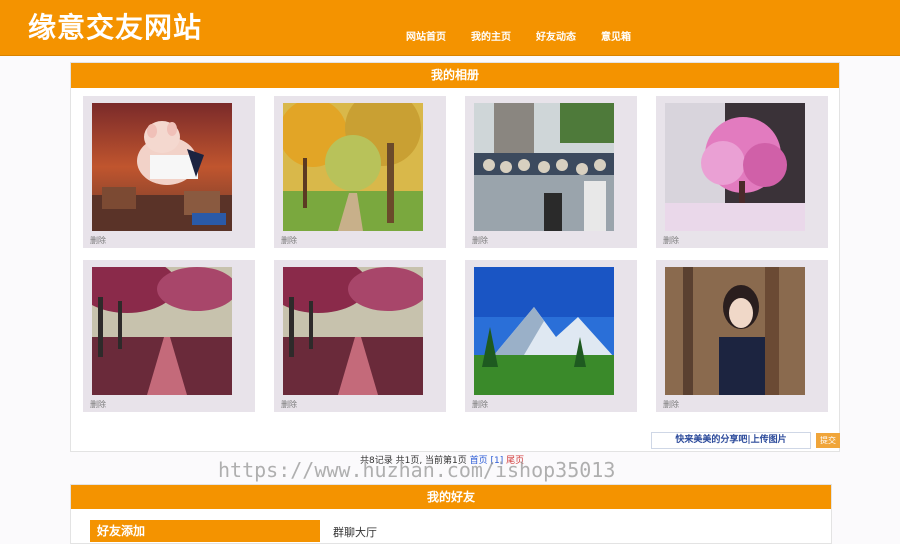 The image size is (900, 544). I want to click on photo-mountains, so click(544, 331).